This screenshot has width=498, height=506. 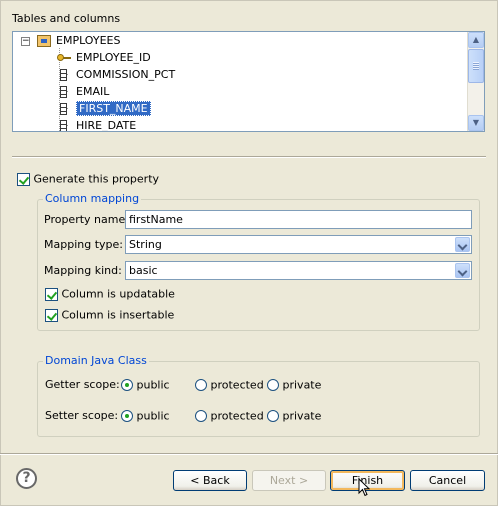 I want to click on setter-protected-option: protected, so click(x=229, y=416).